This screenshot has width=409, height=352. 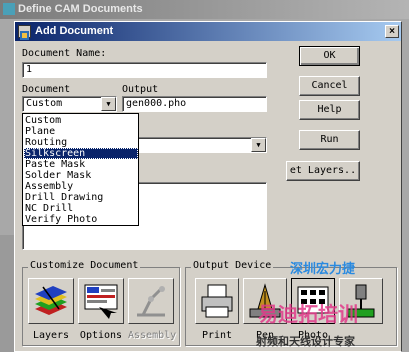 I want to click on list-item: Verify Photo, so click(x=81, y=219).